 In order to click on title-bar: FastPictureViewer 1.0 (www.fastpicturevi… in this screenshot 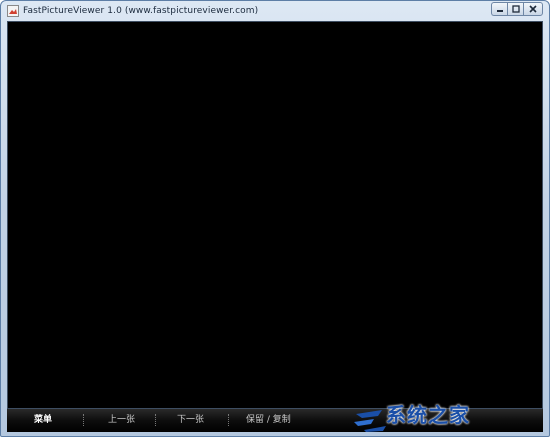, I will do `click(275, 11)`.